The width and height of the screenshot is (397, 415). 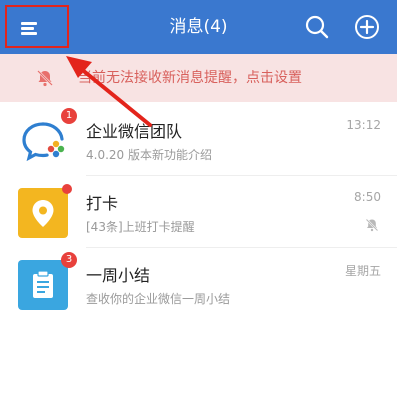 What do you see at coordinates (149, 155) in the screenshot?
I see `conversation-preview: 4.0.20 版本新功能介绍` at bounding box center [149, 155].